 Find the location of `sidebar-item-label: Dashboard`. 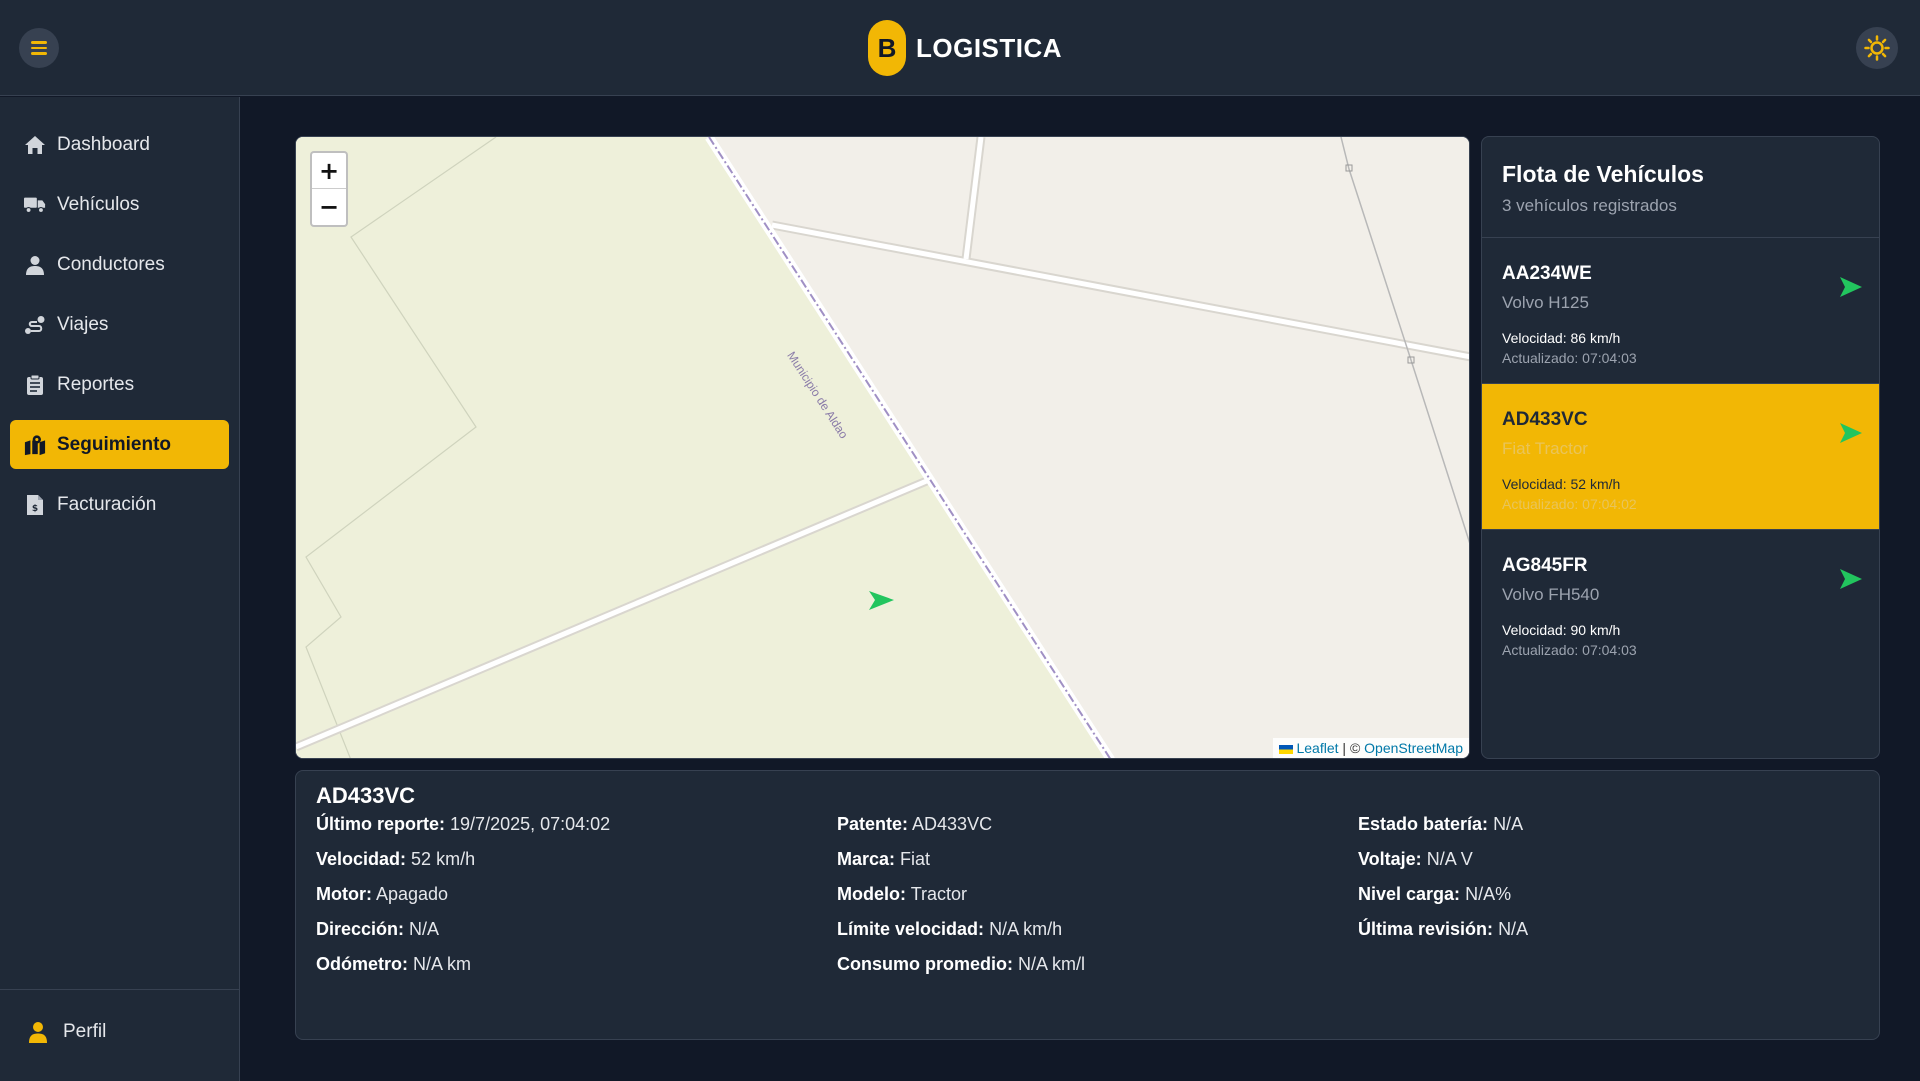

sidebar-item-label: Dashboard is located at coordinates (103, 144).